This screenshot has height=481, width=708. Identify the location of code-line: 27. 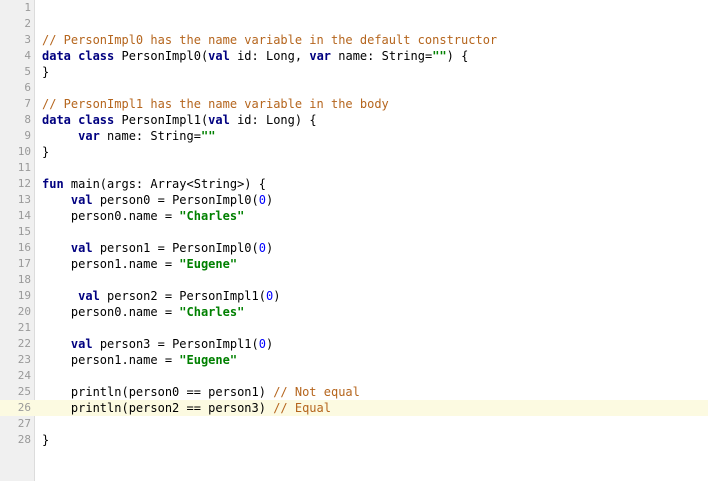
(354, 424).